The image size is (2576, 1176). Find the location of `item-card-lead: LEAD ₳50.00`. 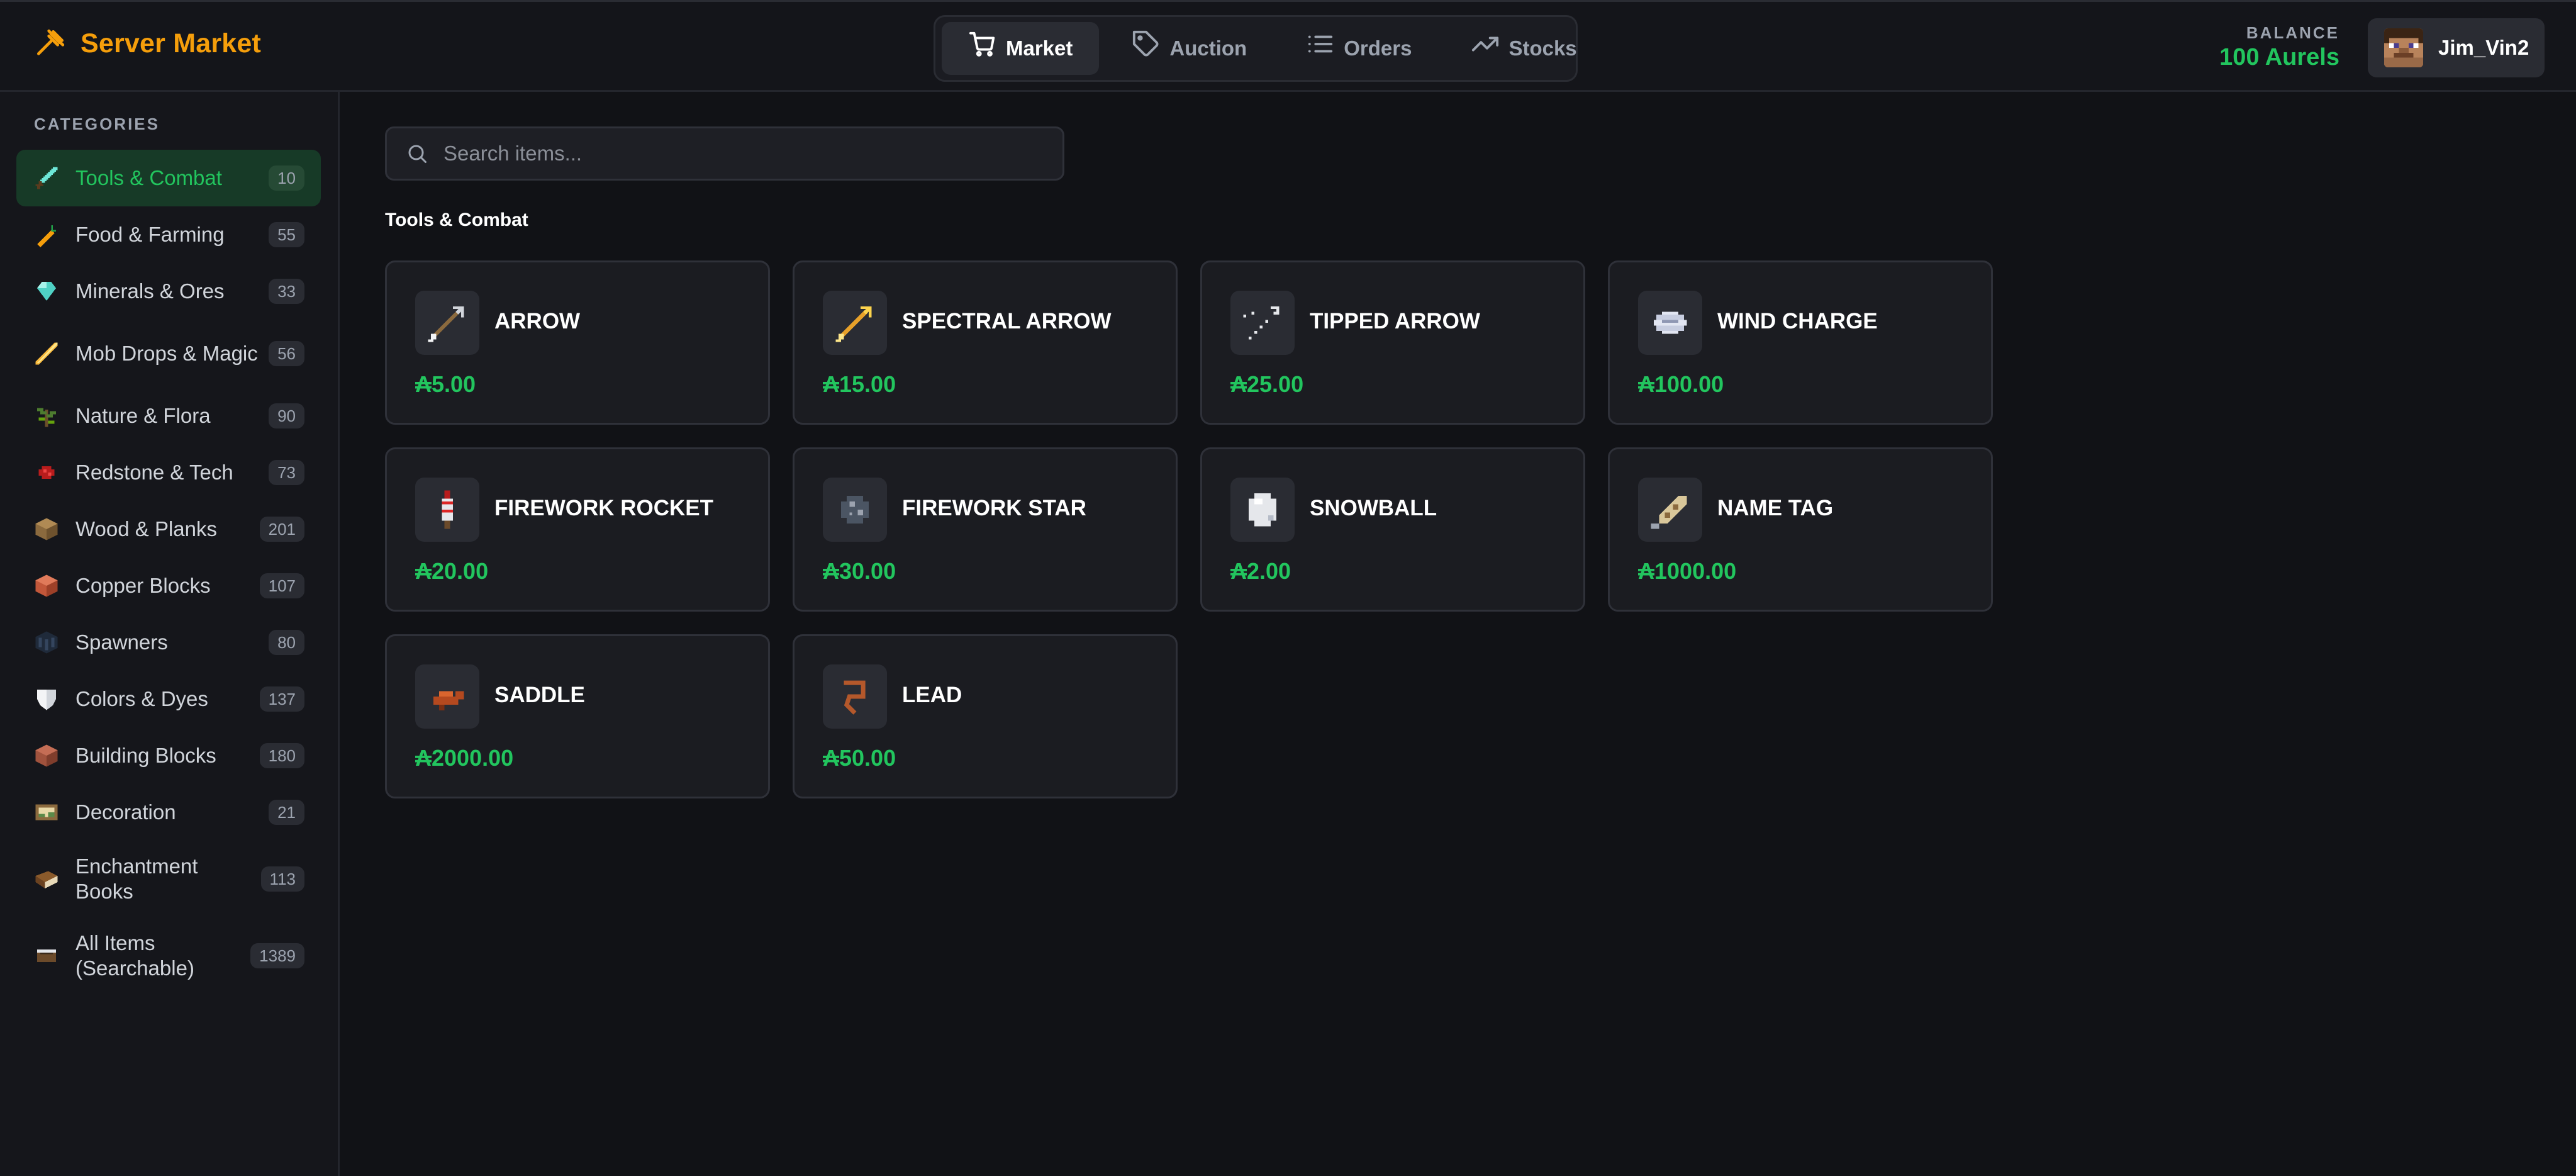

item-card-lead: LEAD ₳50.00 is located at coordinates (985, 716).